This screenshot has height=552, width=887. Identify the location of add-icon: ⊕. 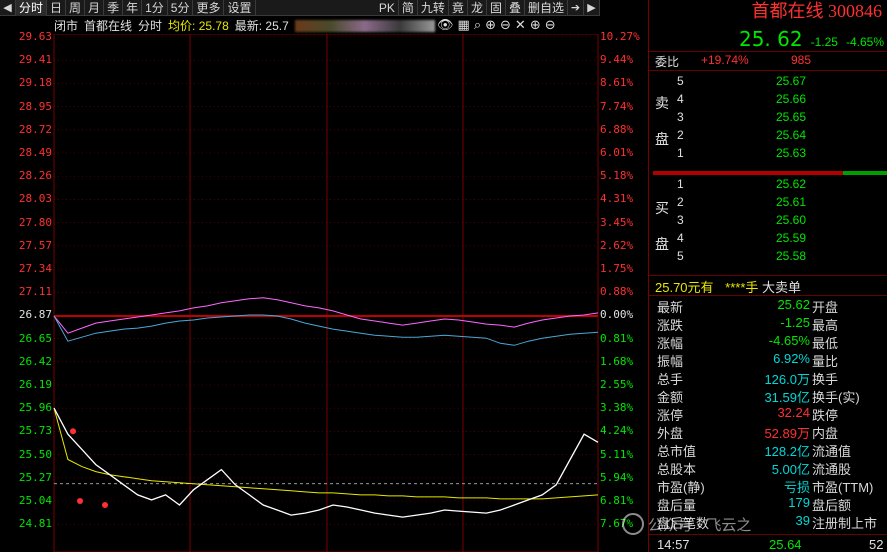
(535, 25).